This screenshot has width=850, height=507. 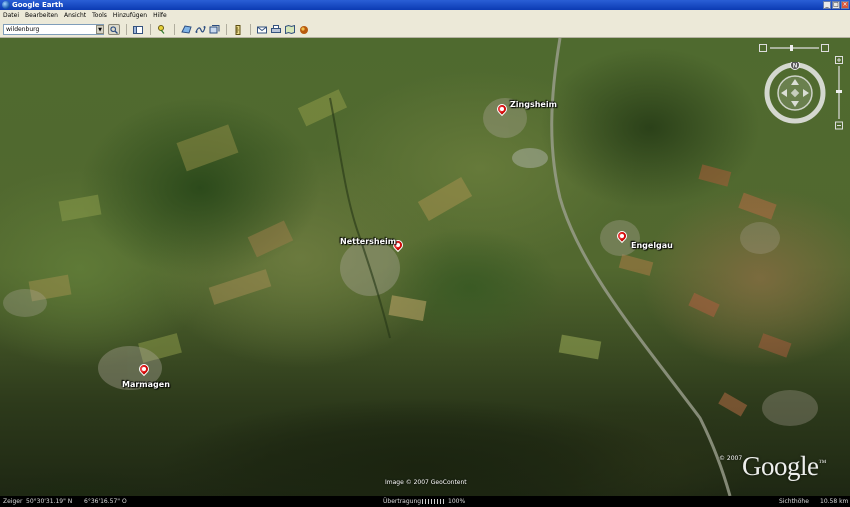 What do you see at coordinates (6, 5) in the screenshot?
I see `google-earth-app-icon` at bounding box center [6, 5].